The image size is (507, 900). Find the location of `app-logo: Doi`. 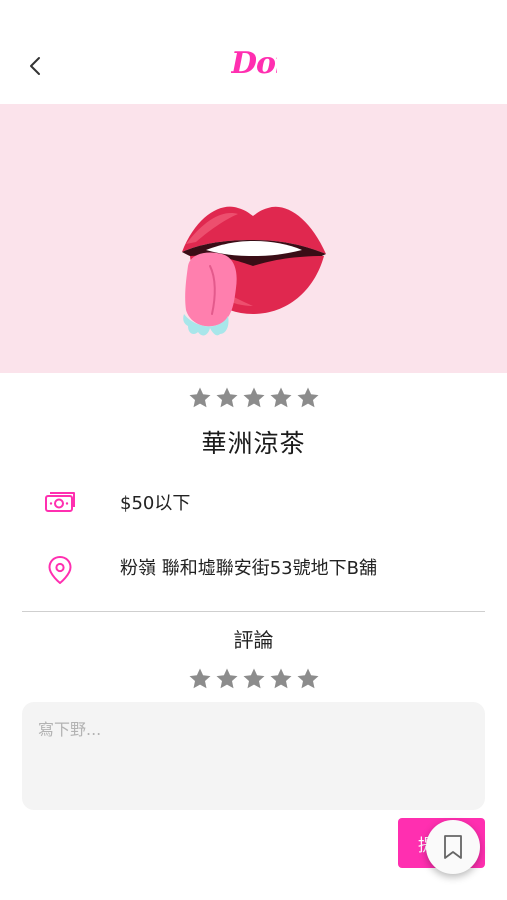

app-logo: Doi is located at coordinates (254, 63).